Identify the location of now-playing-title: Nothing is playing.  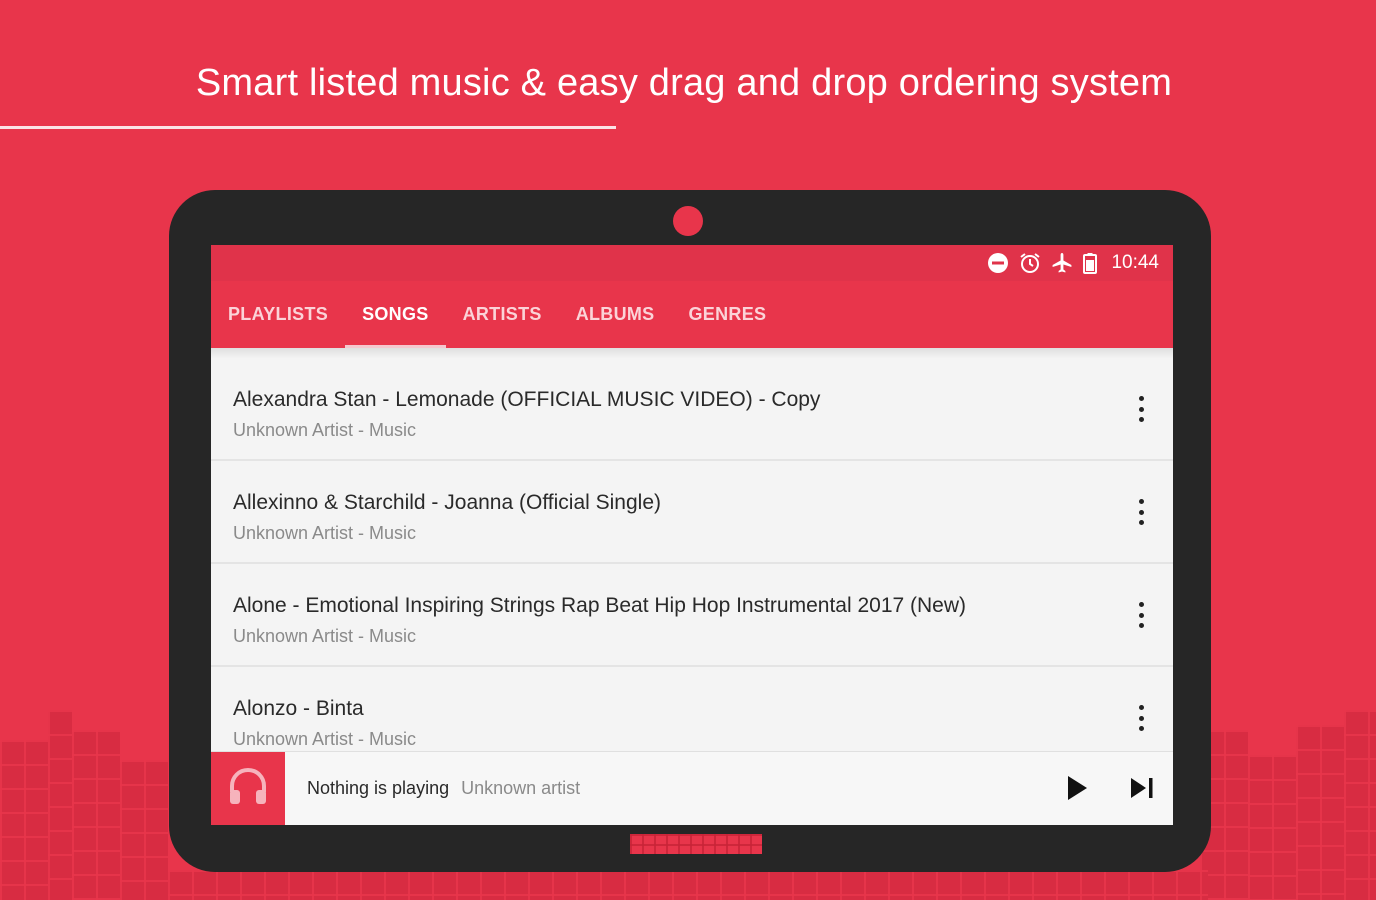
(378, 788).